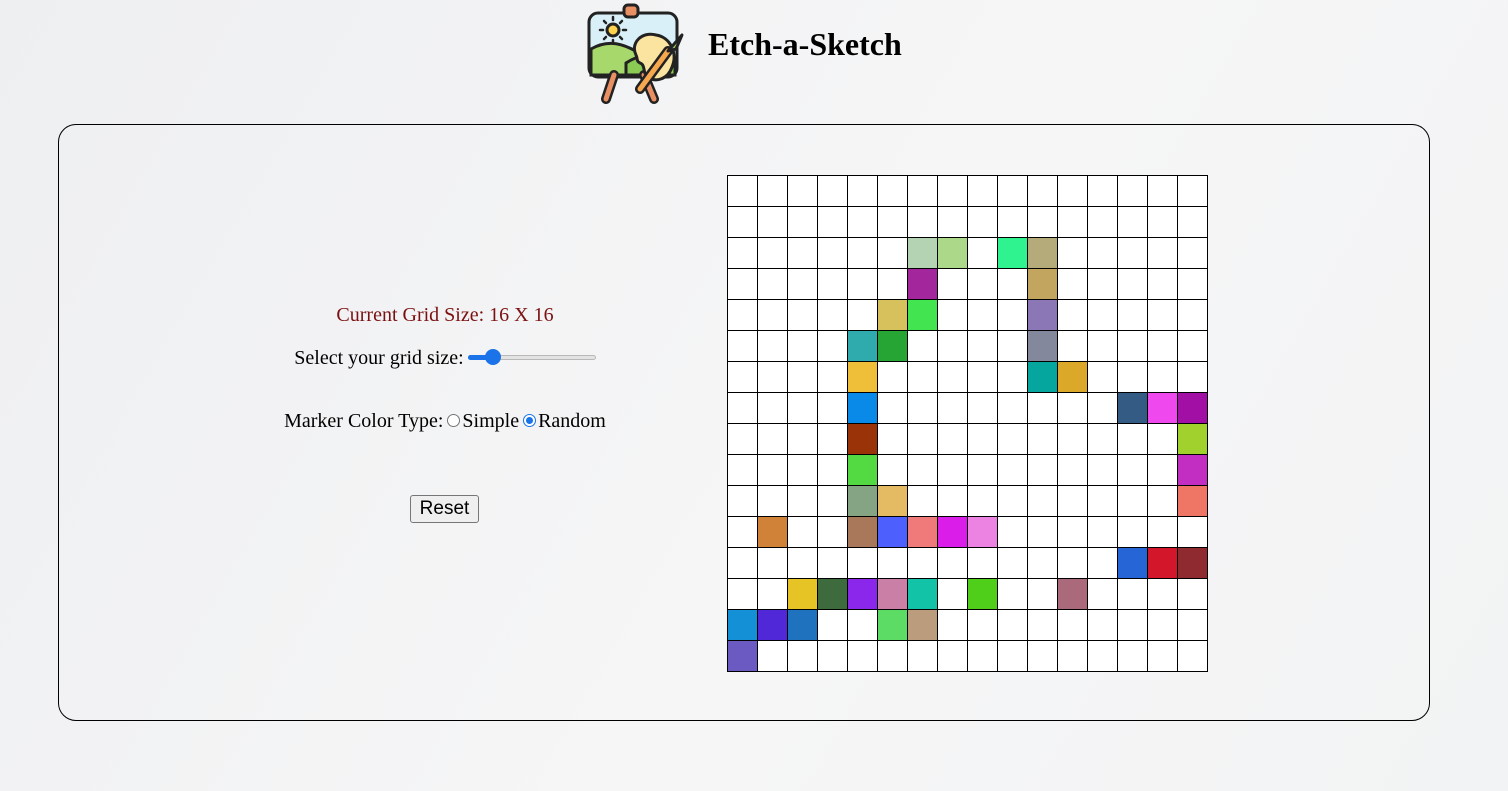 The height and width of the screenshot is (791, 1508). Describe the element at coordinates (444, 509) in the screenshot. I see `reset-button: Reset` at that location.